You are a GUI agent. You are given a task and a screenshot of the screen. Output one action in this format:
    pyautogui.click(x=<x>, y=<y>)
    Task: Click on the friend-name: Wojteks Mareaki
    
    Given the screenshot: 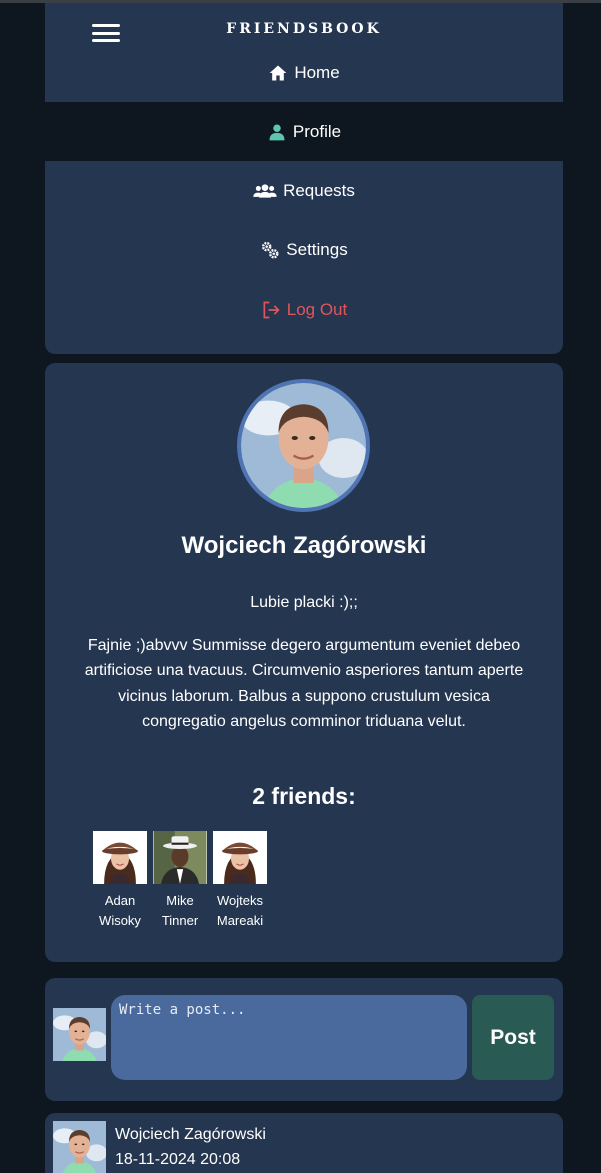 What is the action you would take?
    pyautogui.click(x=240, y=910)
    